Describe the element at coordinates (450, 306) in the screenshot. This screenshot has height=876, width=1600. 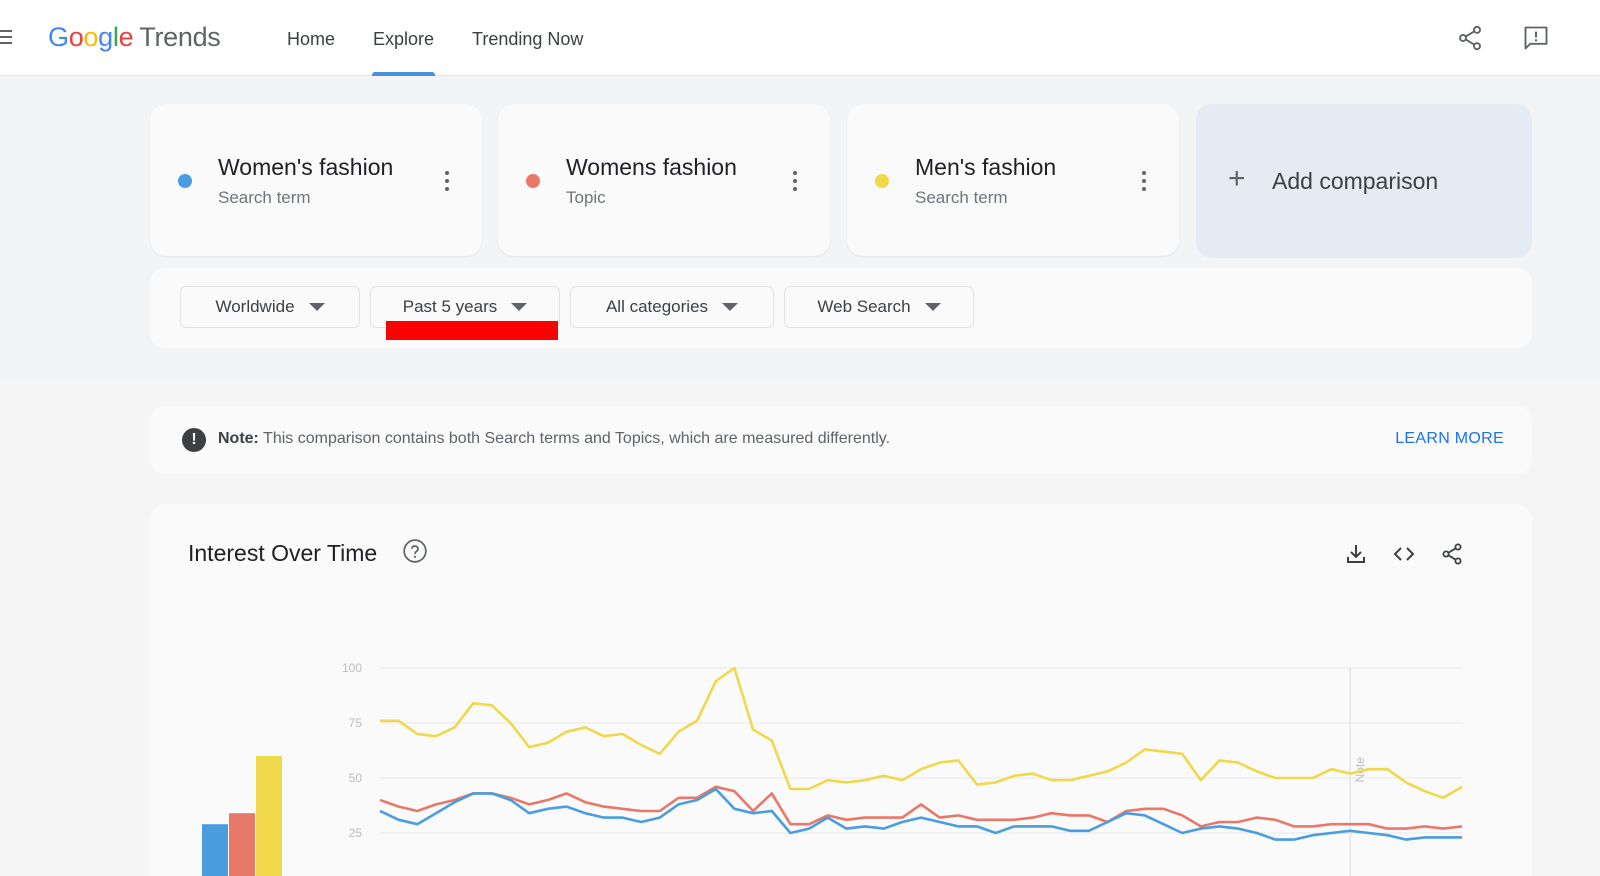
I see `time-range-value: Past 5 years` at that location.